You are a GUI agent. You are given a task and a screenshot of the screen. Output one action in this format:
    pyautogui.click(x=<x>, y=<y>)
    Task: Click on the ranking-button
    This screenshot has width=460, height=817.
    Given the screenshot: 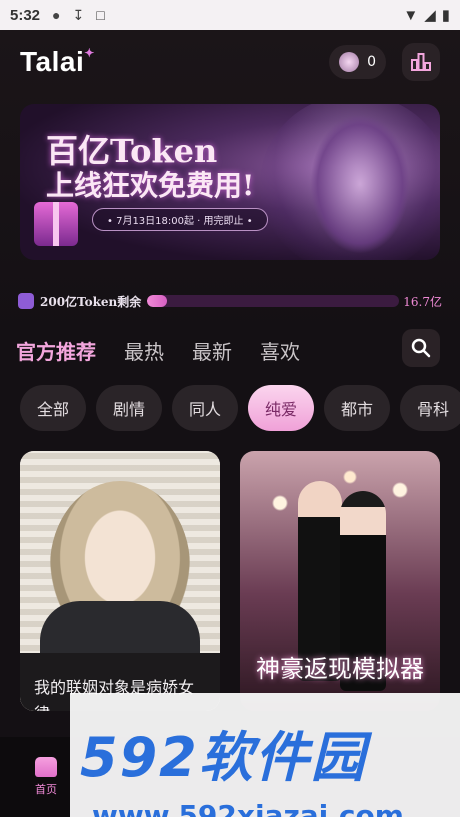 What is the action you would take?
    pyautogui.click(x=421, y=62)
    